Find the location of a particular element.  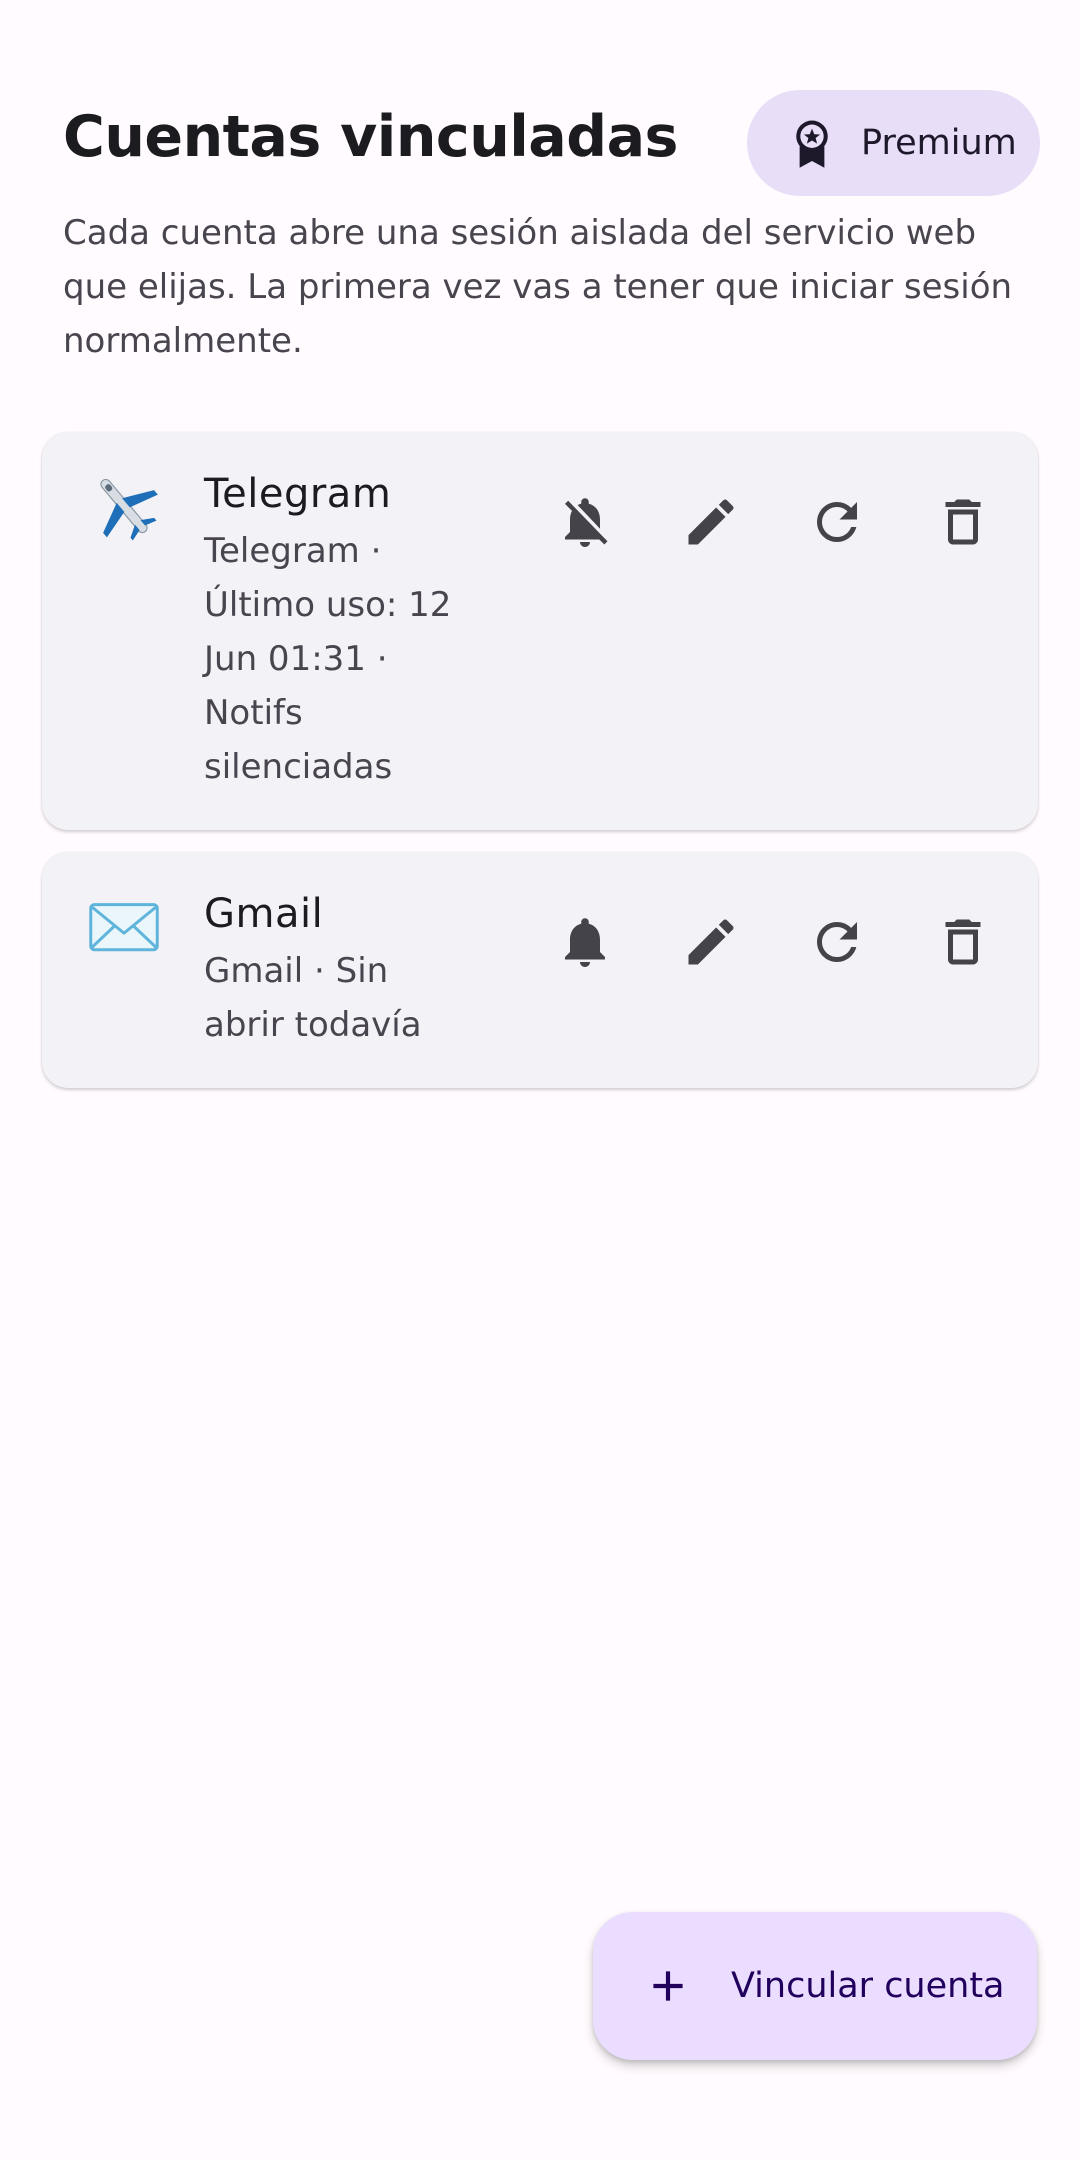

account-info: Gmail Gmail · Sin abrir todavía is located at coordinates (329, 970).